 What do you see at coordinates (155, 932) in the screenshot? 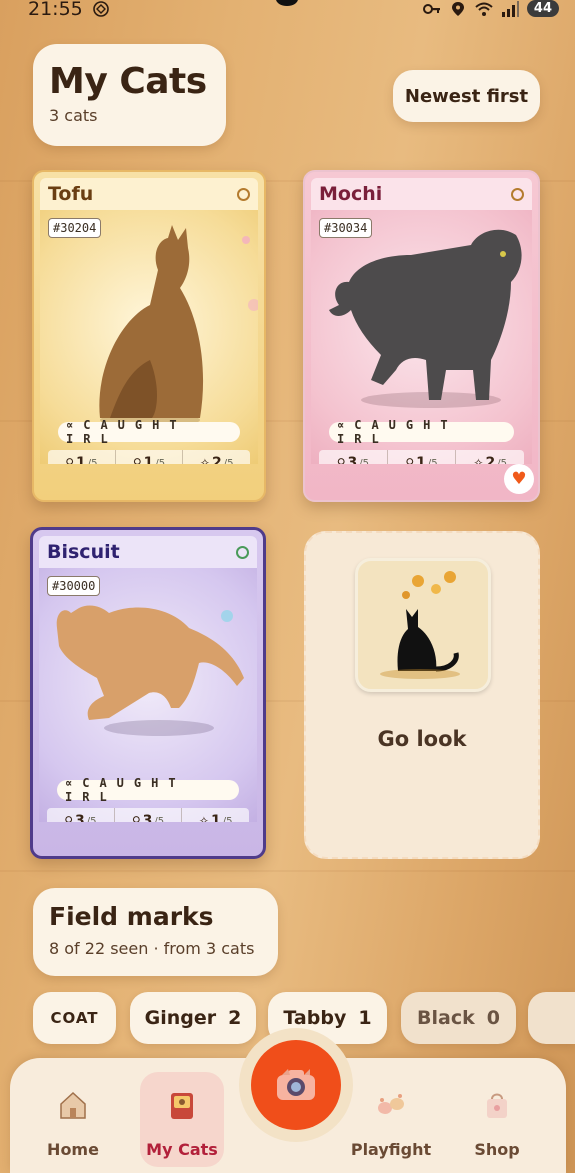
I see `field-marks-card: Field marks 8 of 22 seen · from 3 cats` at bounding box center [155, 932].